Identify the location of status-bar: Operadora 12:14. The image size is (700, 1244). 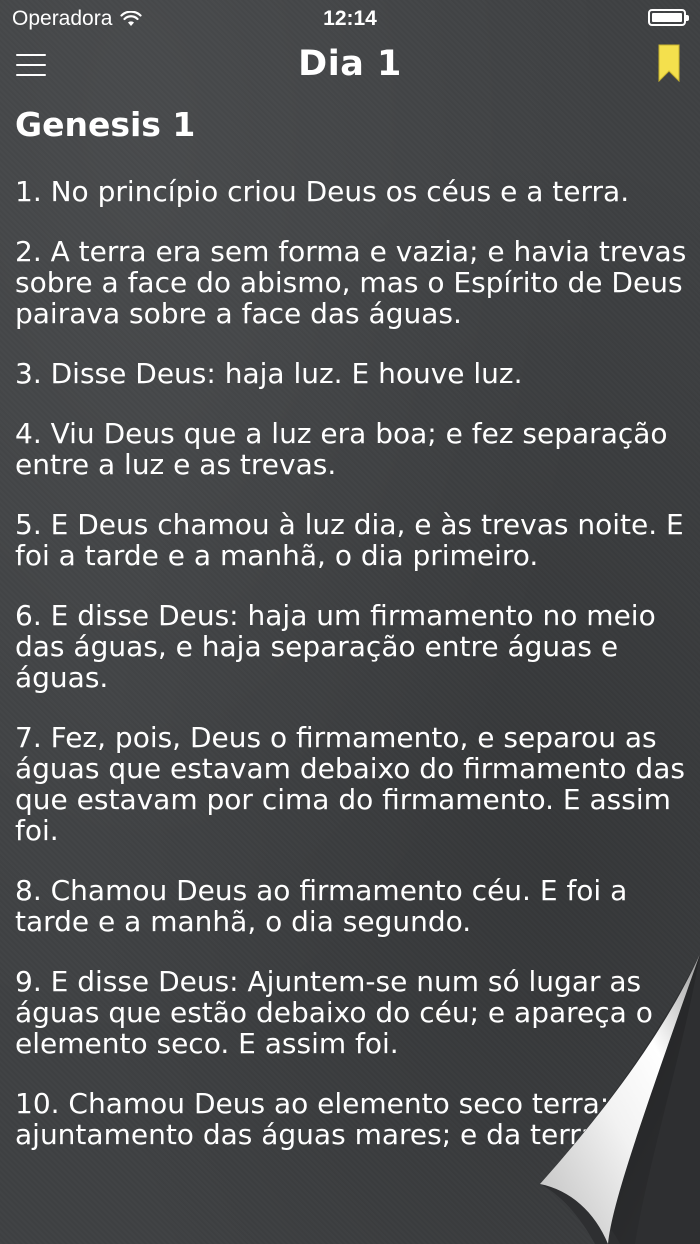
(350, 18).